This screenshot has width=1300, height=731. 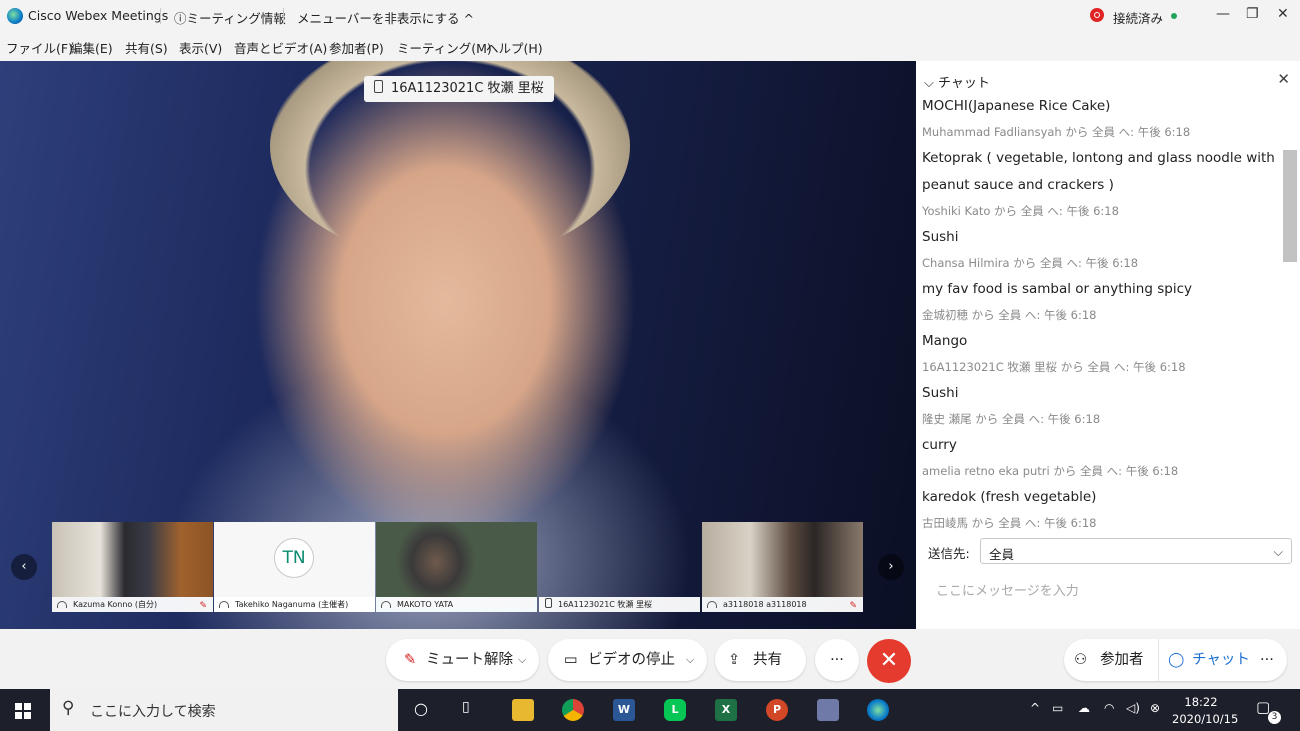 I want to click on line-icon: L, so click(x=675, y=710).